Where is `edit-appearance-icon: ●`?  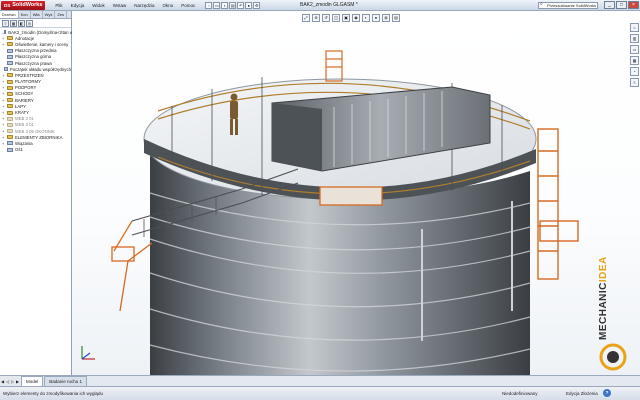
edit-appearance-icon: ● is located at coordinates (376, 18).